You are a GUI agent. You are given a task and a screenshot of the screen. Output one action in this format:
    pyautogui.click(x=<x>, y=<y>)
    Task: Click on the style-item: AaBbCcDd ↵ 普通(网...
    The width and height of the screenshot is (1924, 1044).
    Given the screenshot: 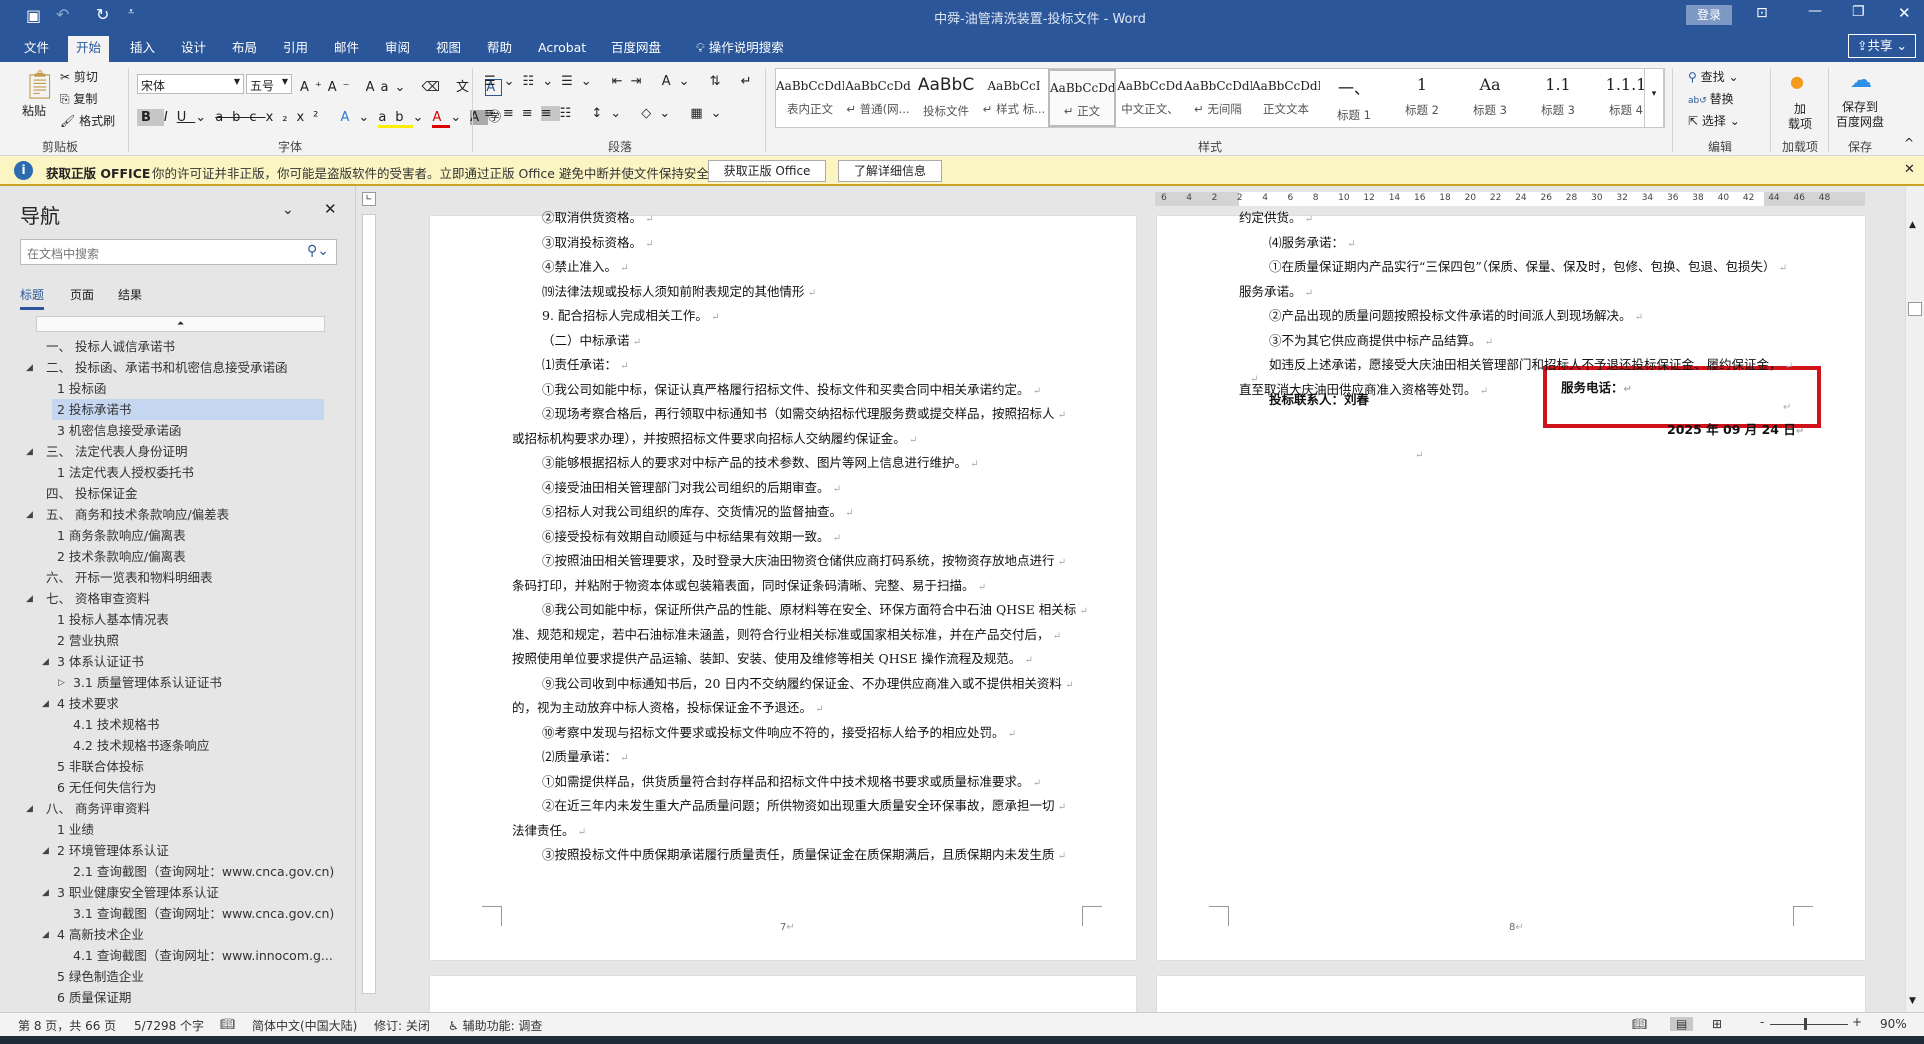 What is the action you would take?
    pyautogui.click(x=878, y=98)
    